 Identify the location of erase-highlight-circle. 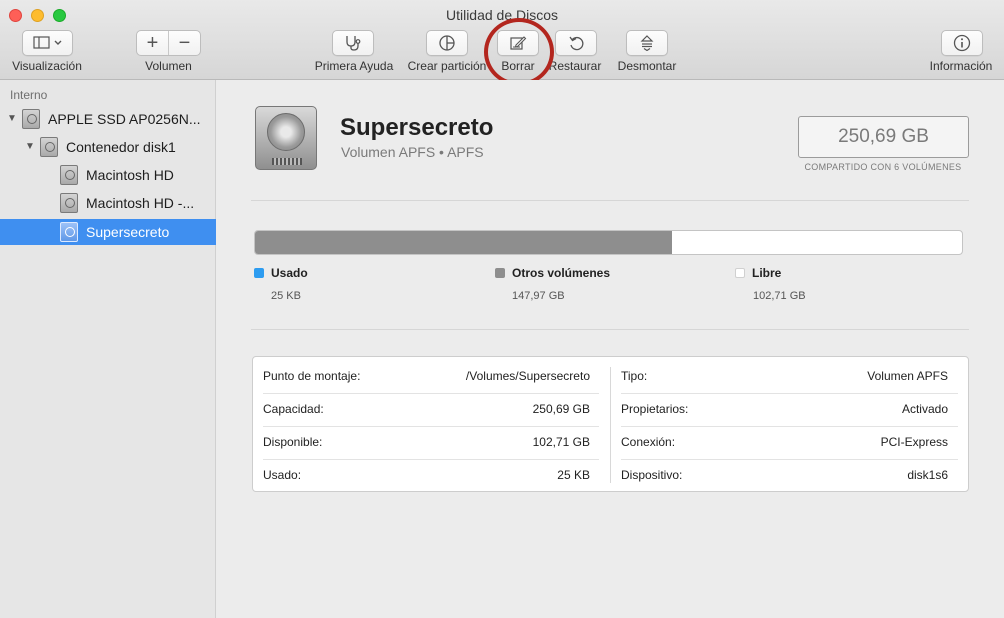
(519, 52).